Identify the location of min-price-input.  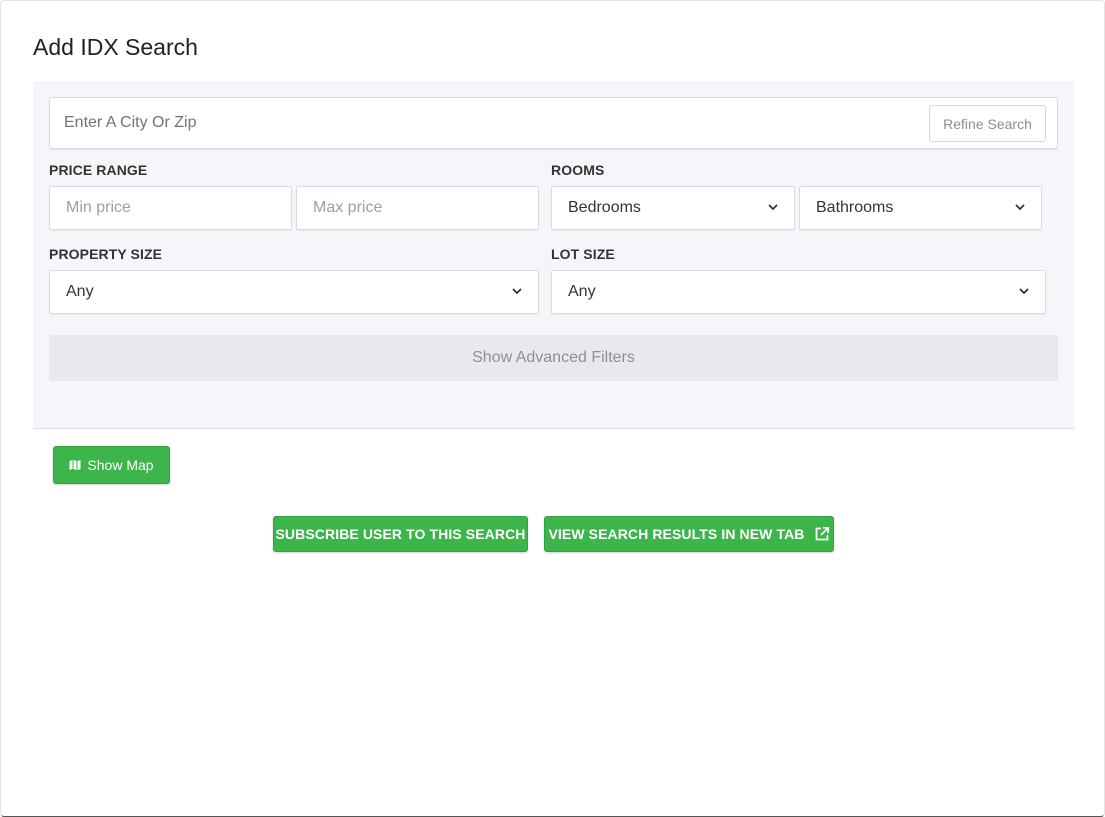
(170, 208).